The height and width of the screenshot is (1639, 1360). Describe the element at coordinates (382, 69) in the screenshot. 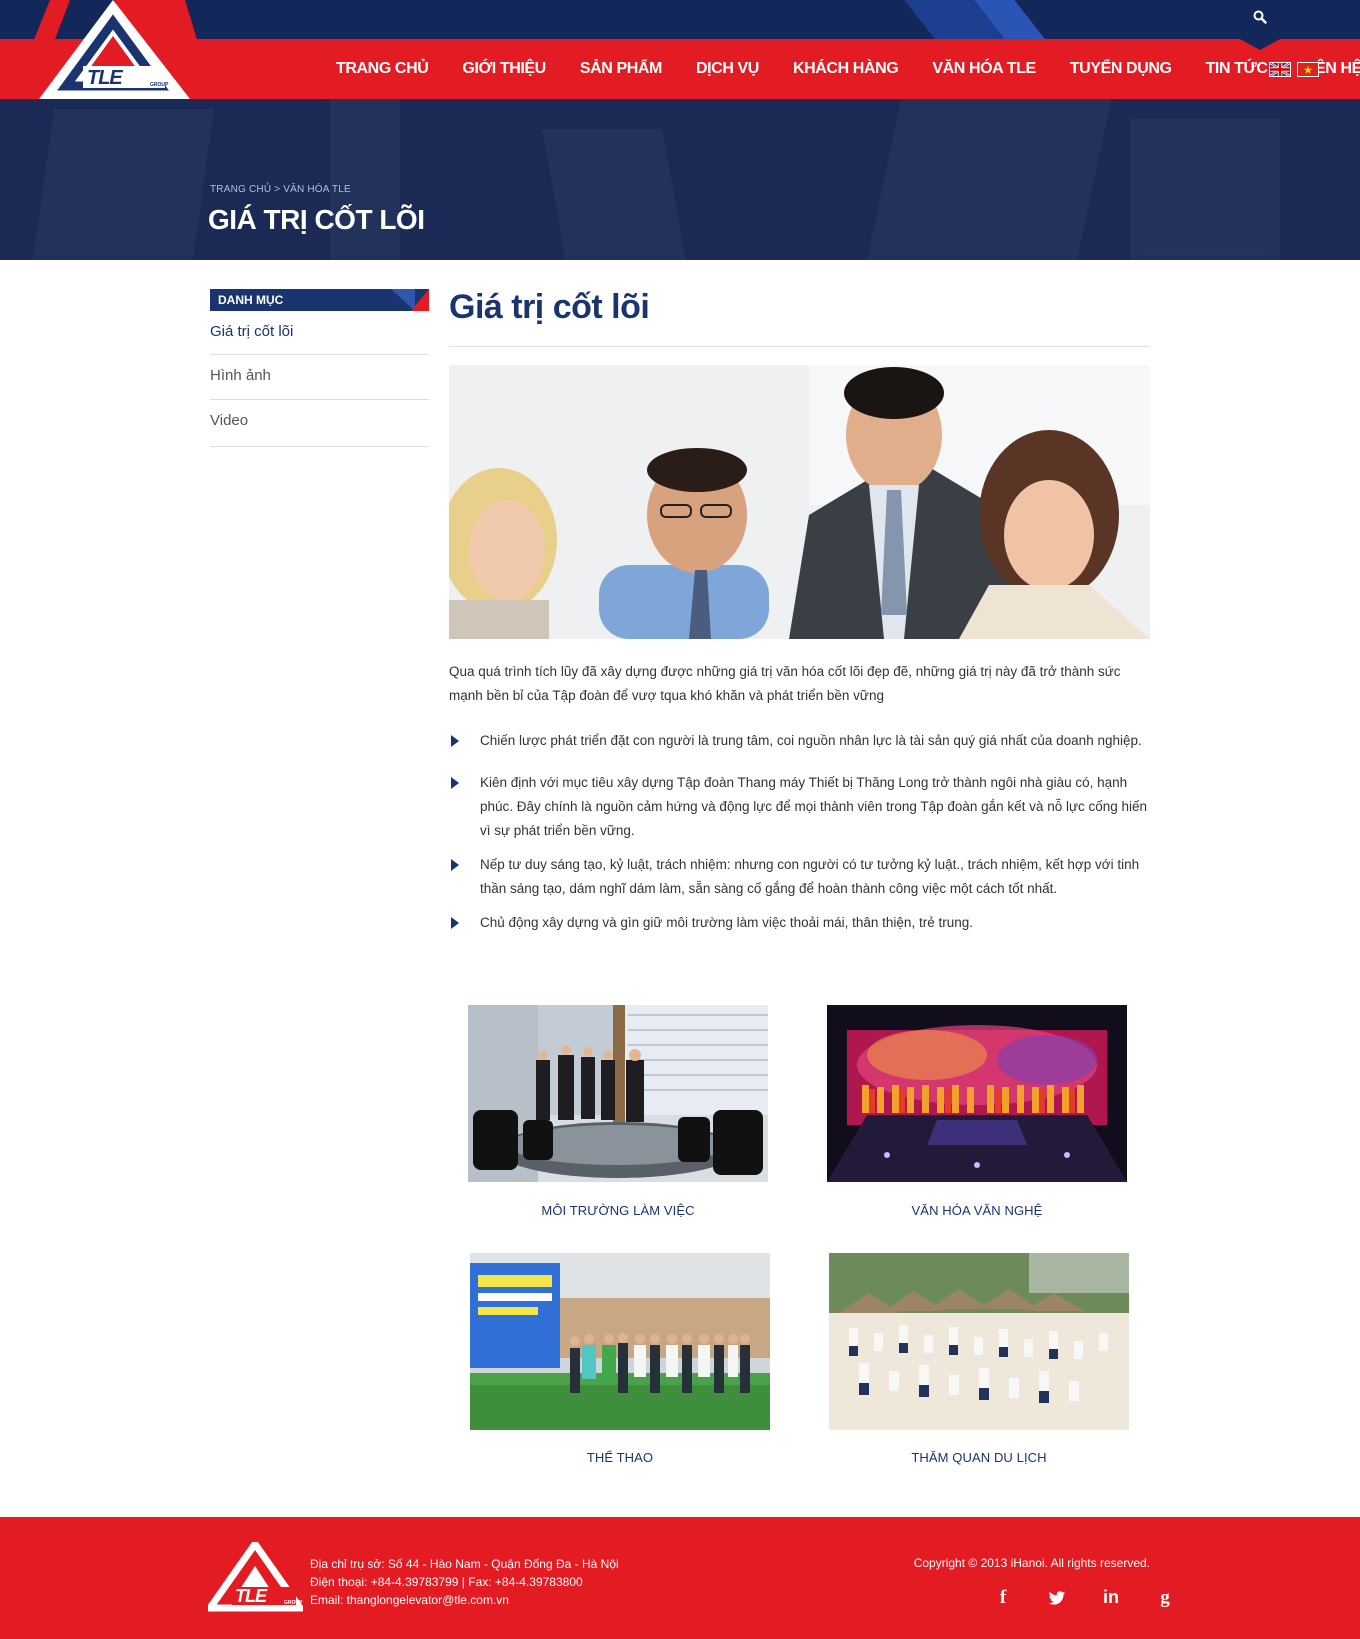

I see `nav-home: TRANG CHỦ` at that location.